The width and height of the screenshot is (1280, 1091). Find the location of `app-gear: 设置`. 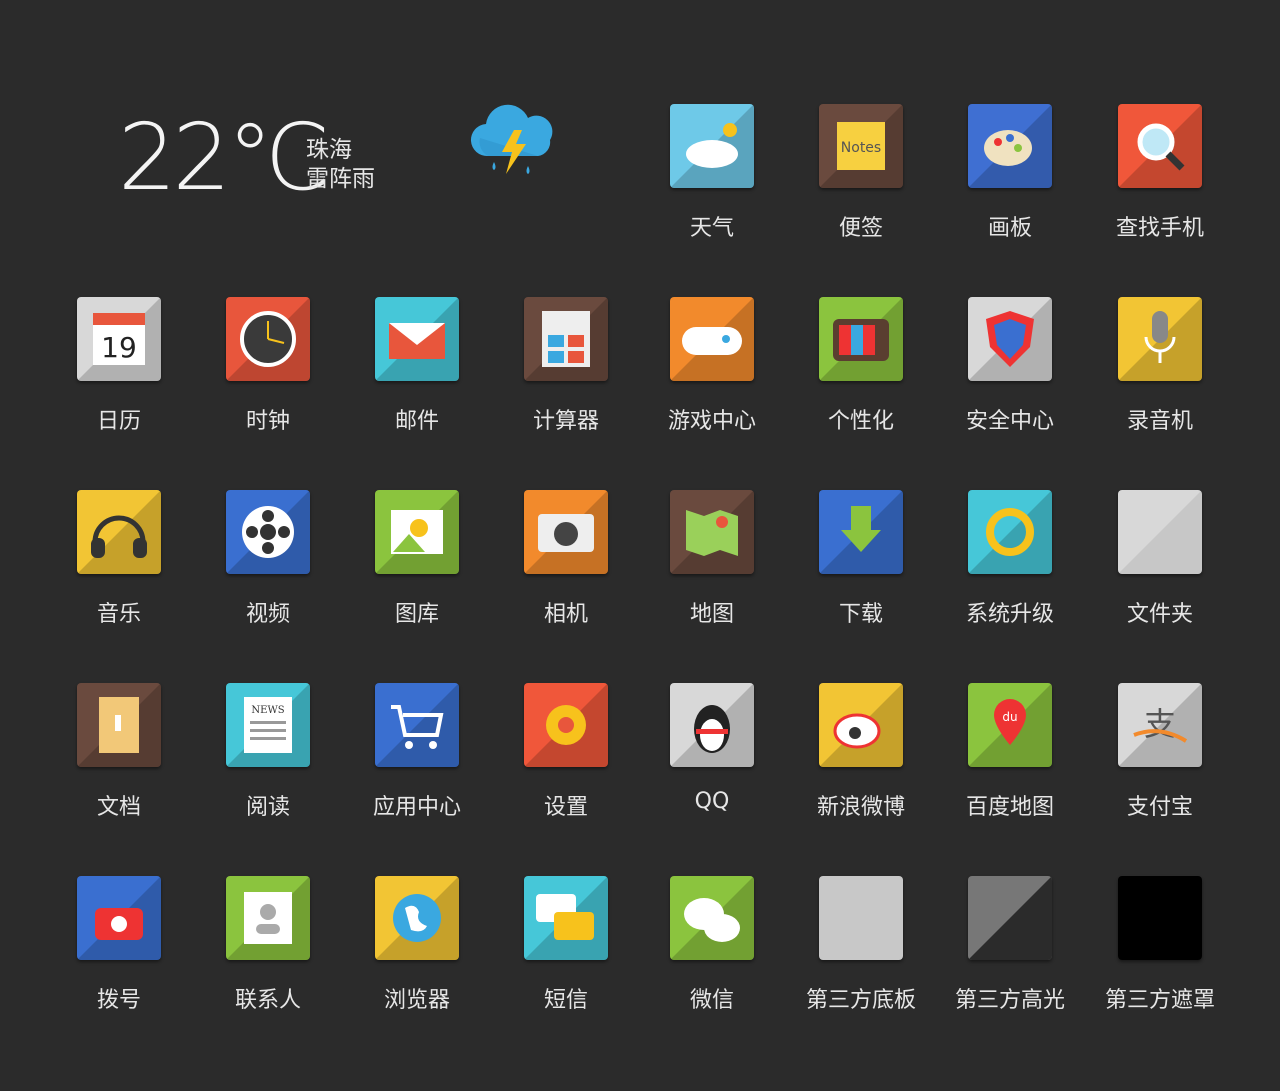

app-gear: 设置 is located at coordinates (566, 758).